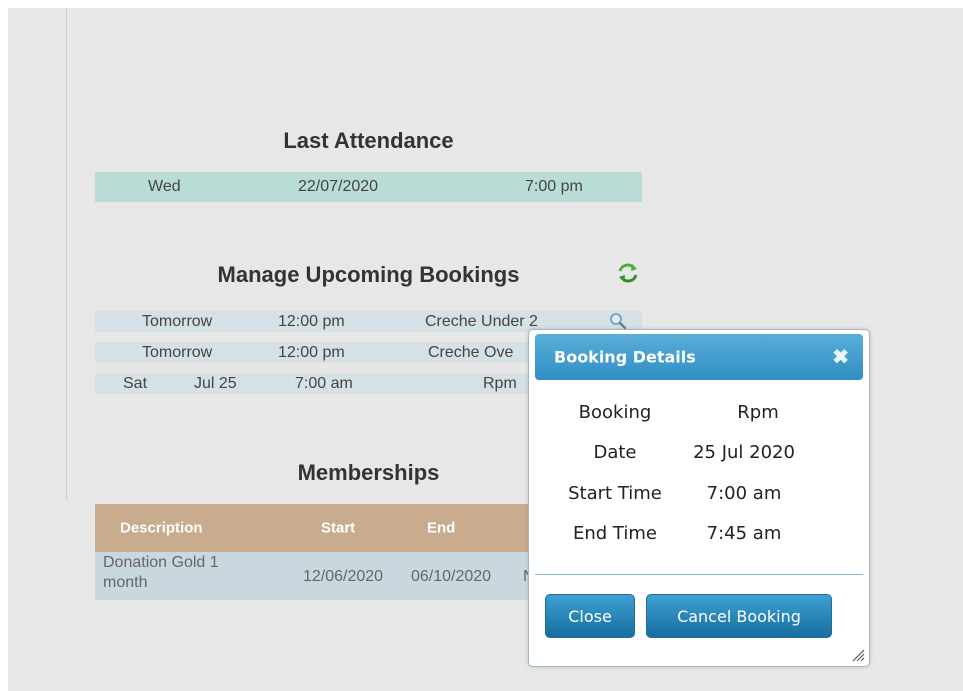 This screenshot has width=963, height=691. I want to click on column-header-description: Description, so click(161, 528).